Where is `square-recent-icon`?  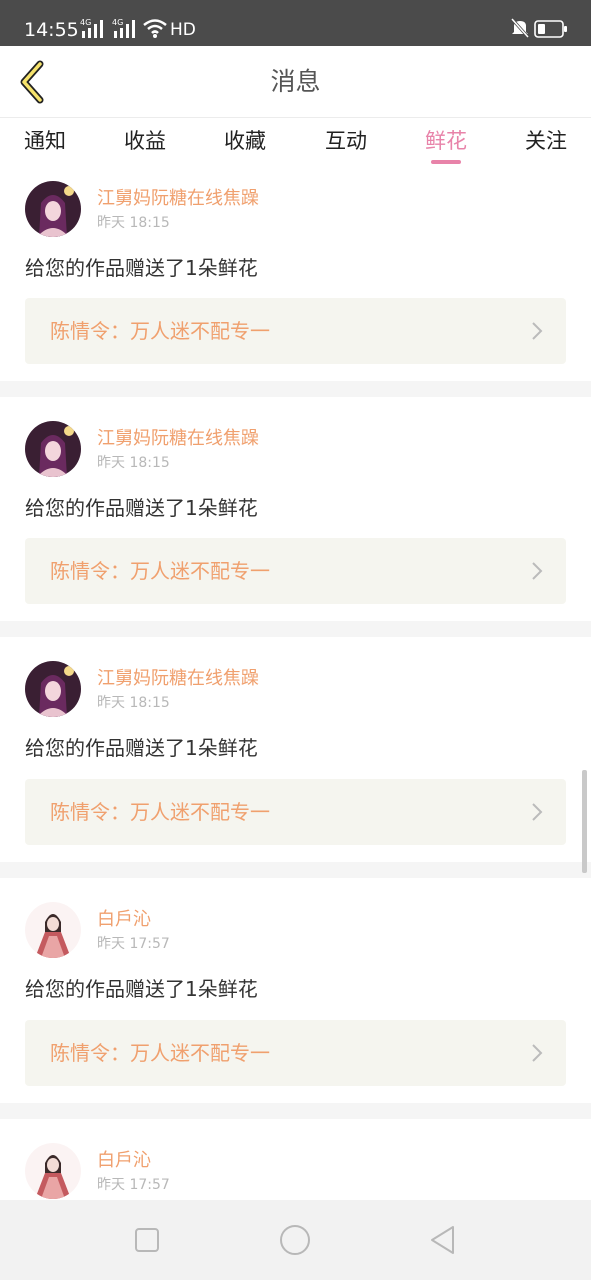
square-recent-icon is located at coordinates (147, 1240).